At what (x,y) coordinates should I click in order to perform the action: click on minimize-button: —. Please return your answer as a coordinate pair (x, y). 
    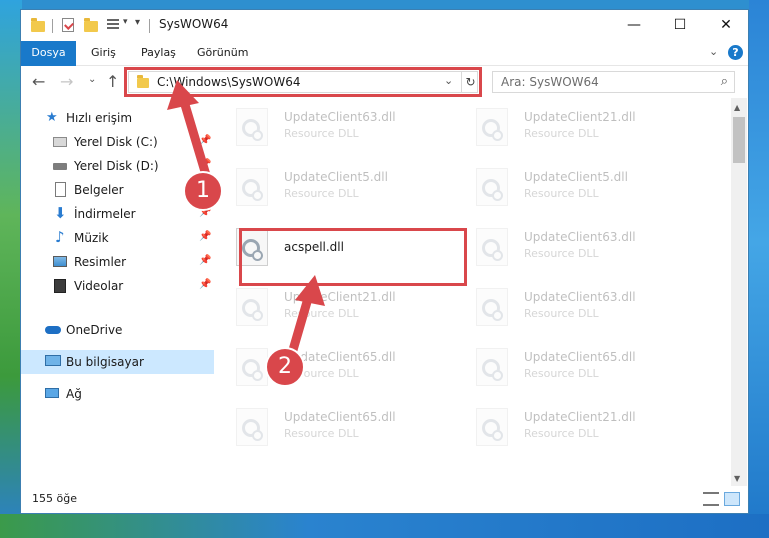
    Looking at the image, I should click on (634, 25).